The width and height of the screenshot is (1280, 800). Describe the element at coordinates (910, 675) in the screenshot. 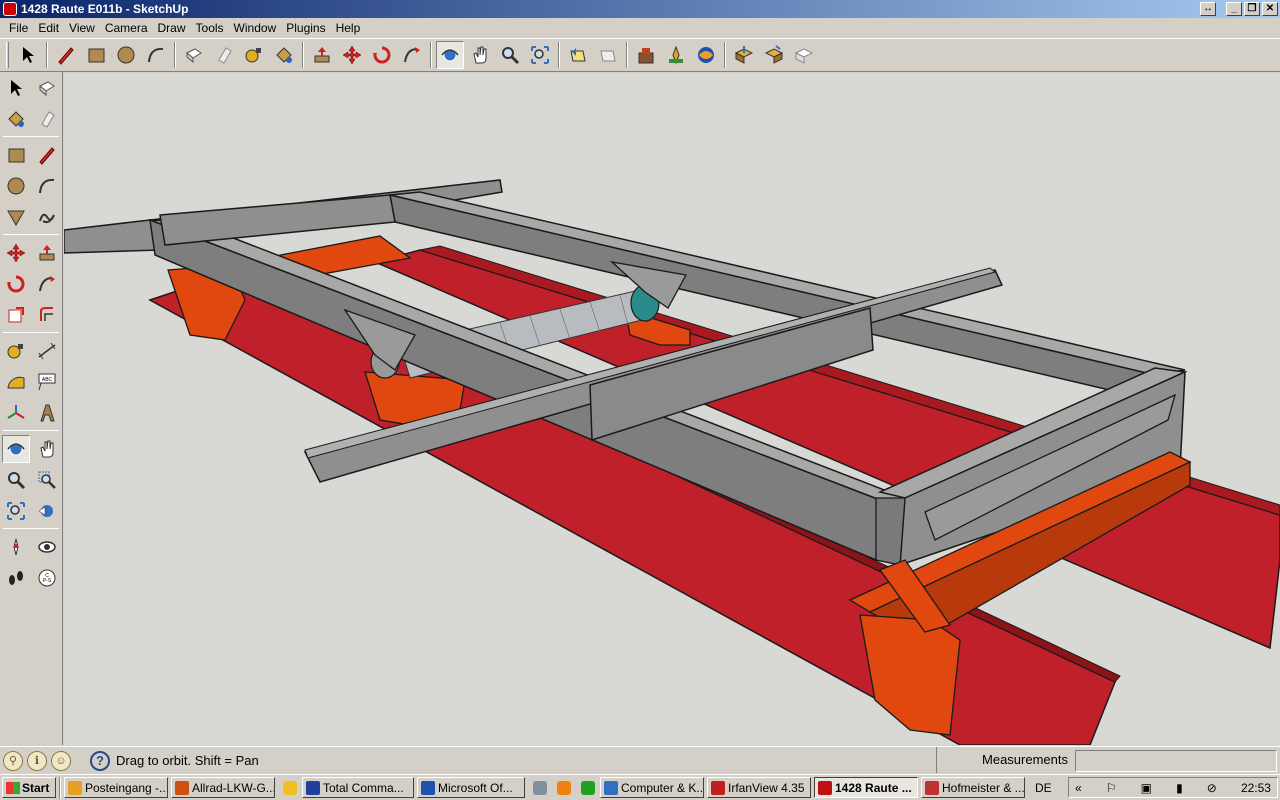

I see `orange-pedestal-front` at that location.